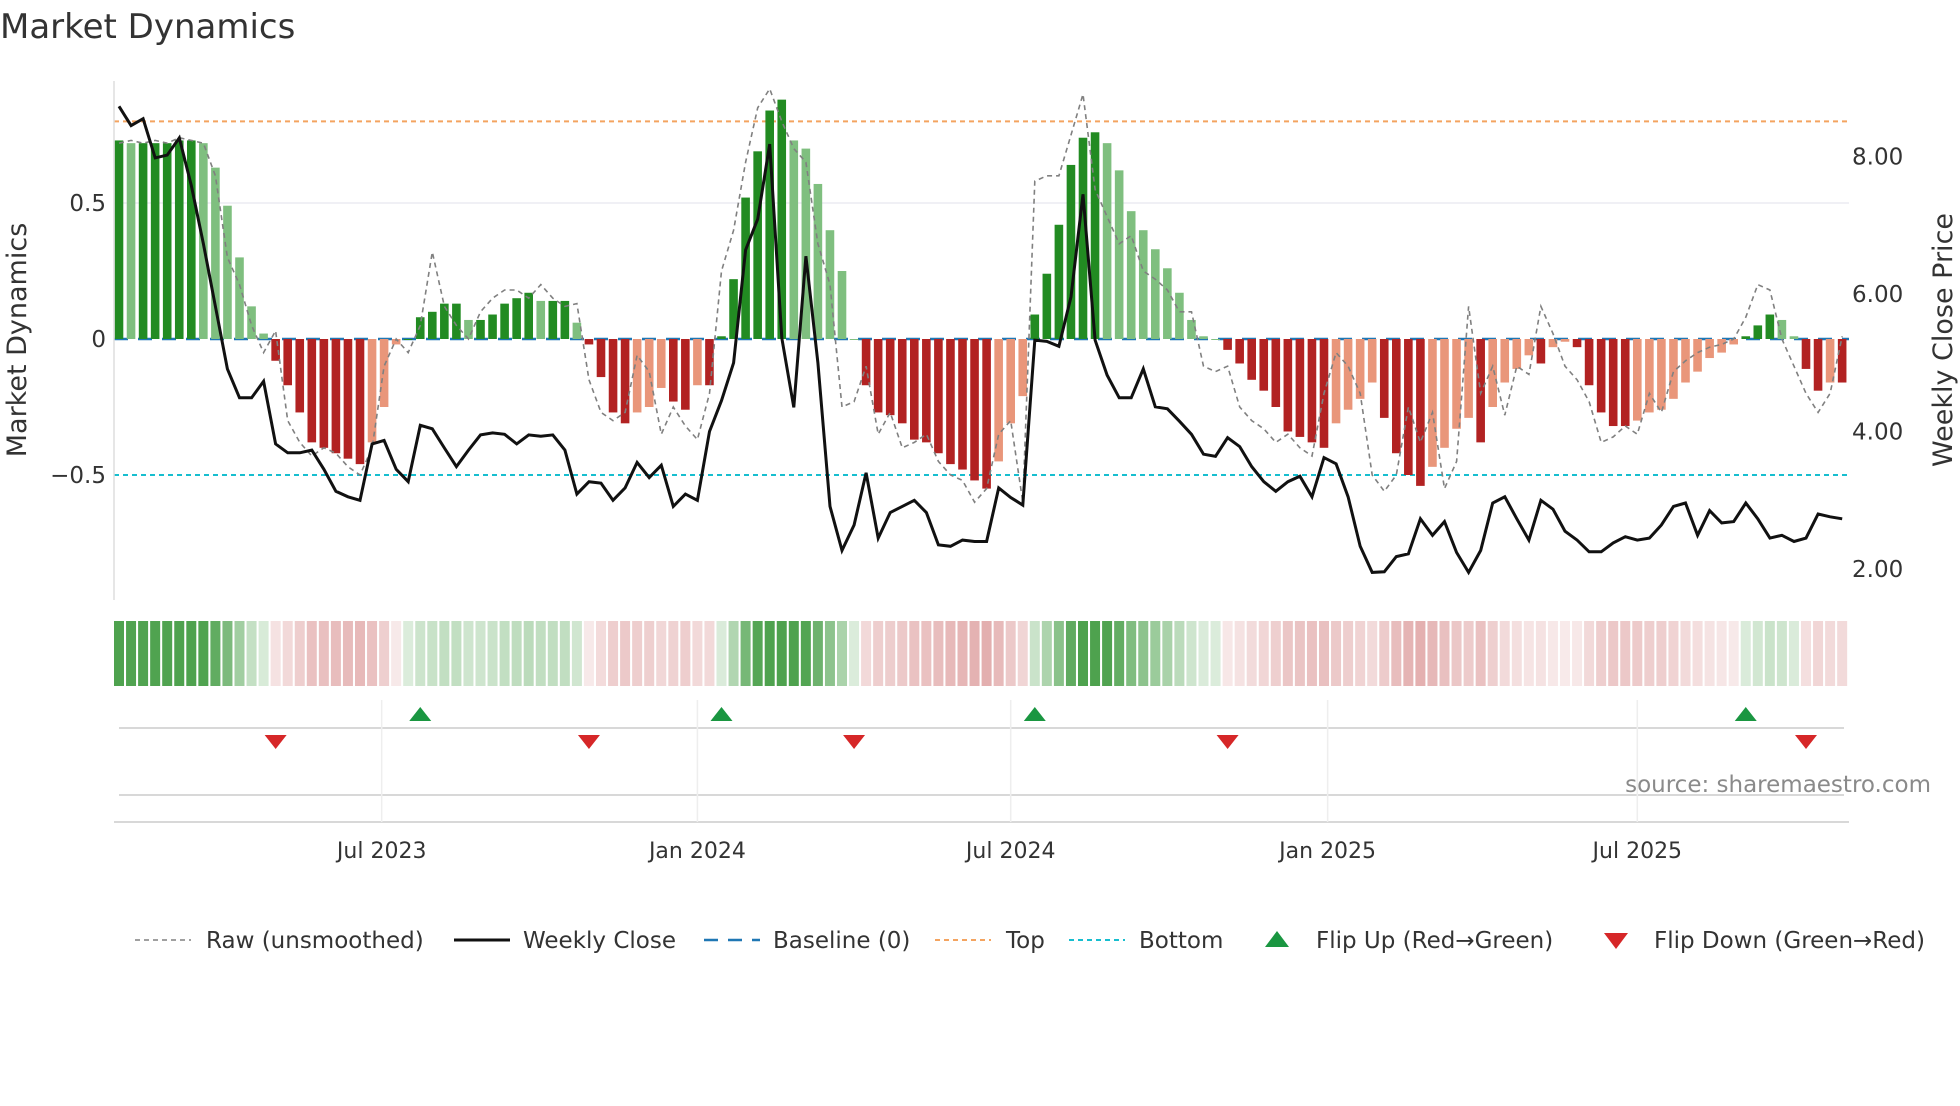 The width and height of the screenshot is (1960, 1106). What do you see at coordinates (1025, 941) in the screenshot?
I see `legend-top-label: Top` at bounding box center [1025, 941].